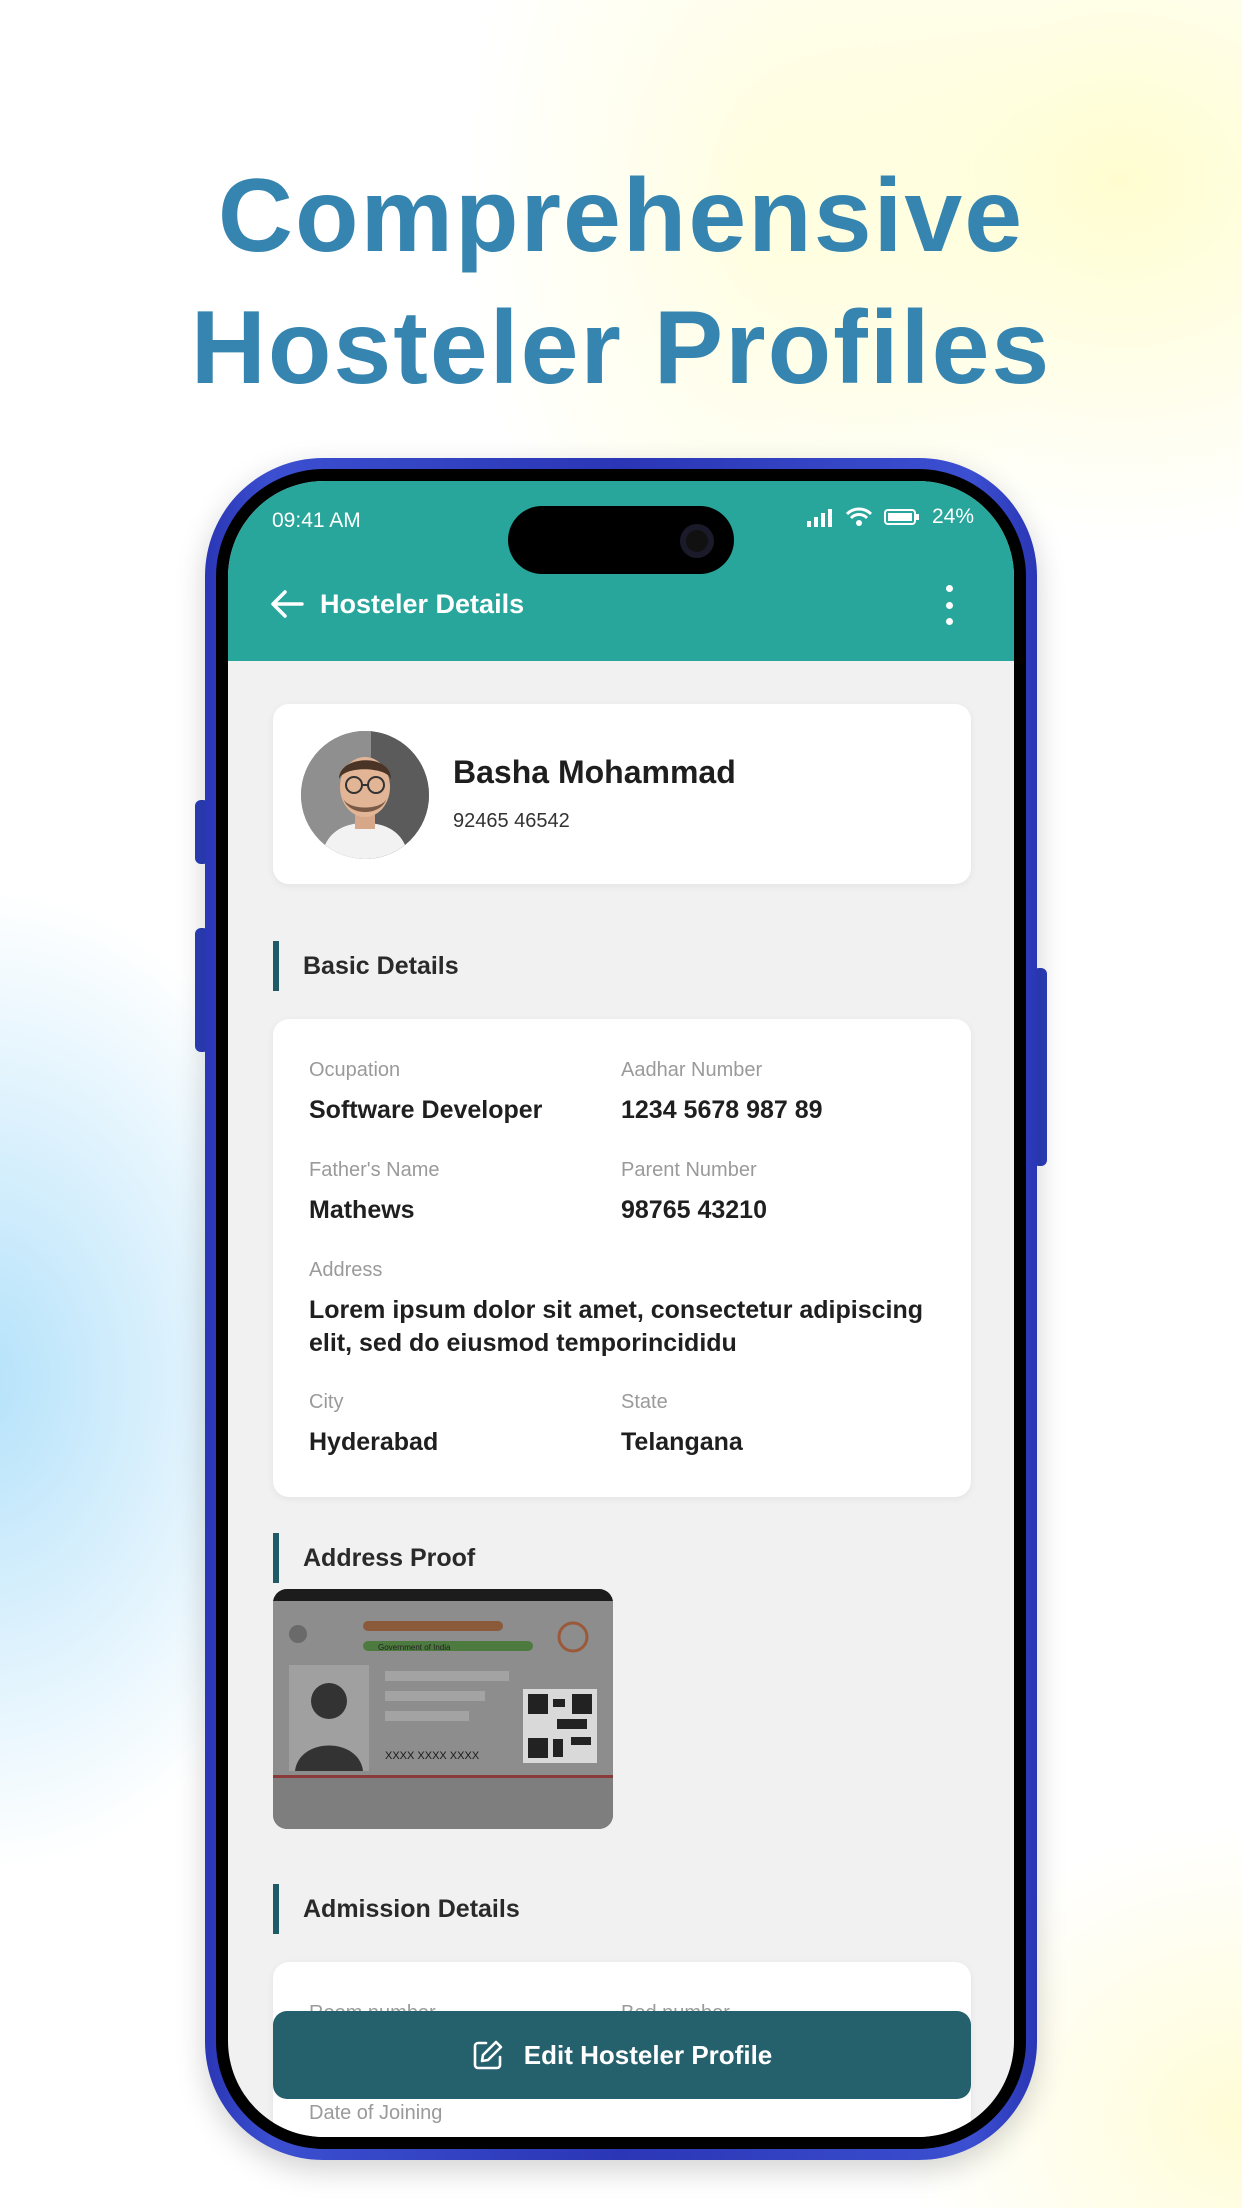  Describe the element at coordinates (376, 2113) in the screenshot. I see `date-label: Date of Joining` at that location.